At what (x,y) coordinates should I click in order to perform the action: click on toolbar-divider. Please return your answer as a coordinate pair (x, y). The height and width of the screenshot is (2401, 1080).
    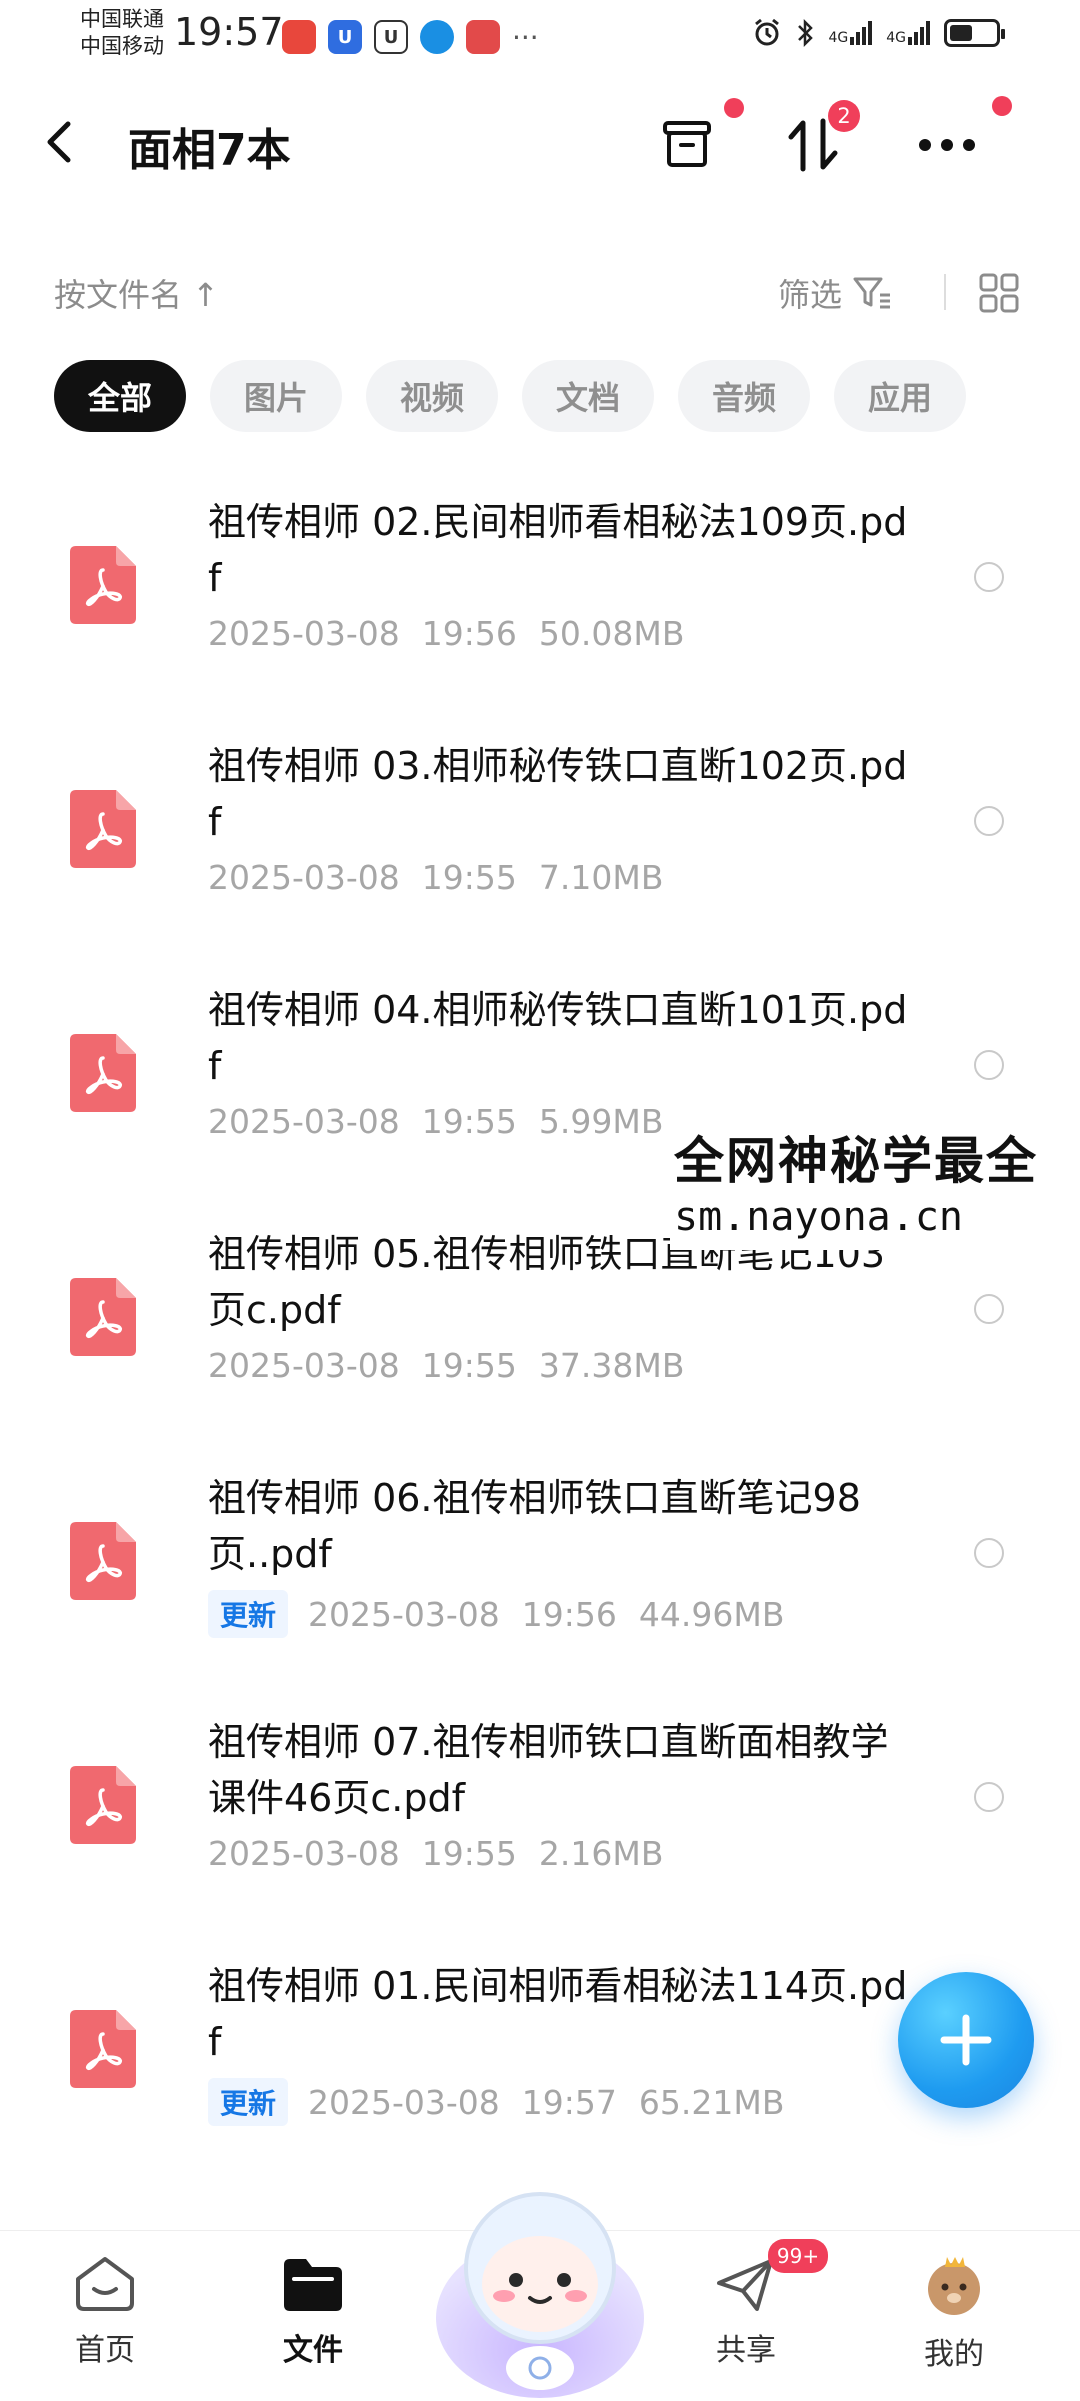
    Looking at the image, I should click on (945, 292).